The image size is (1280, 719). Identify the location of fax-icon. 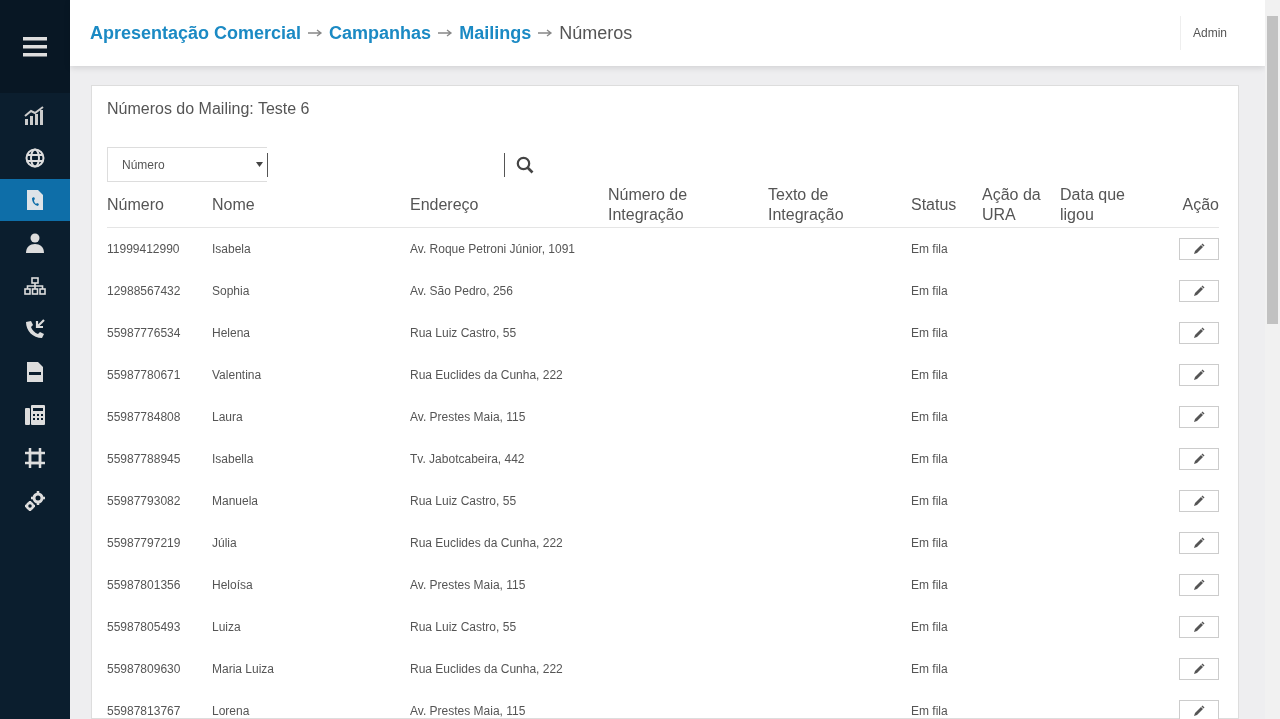
(35, 414).